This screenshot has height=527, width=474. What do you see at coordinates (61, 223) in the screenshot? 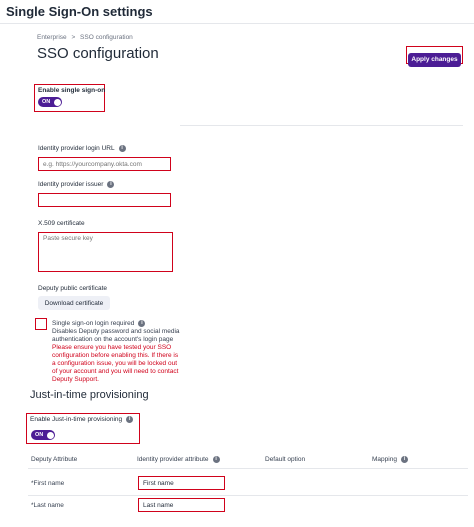
I see `x509-label: X.509 certificate` at bounding box center [61, 223].